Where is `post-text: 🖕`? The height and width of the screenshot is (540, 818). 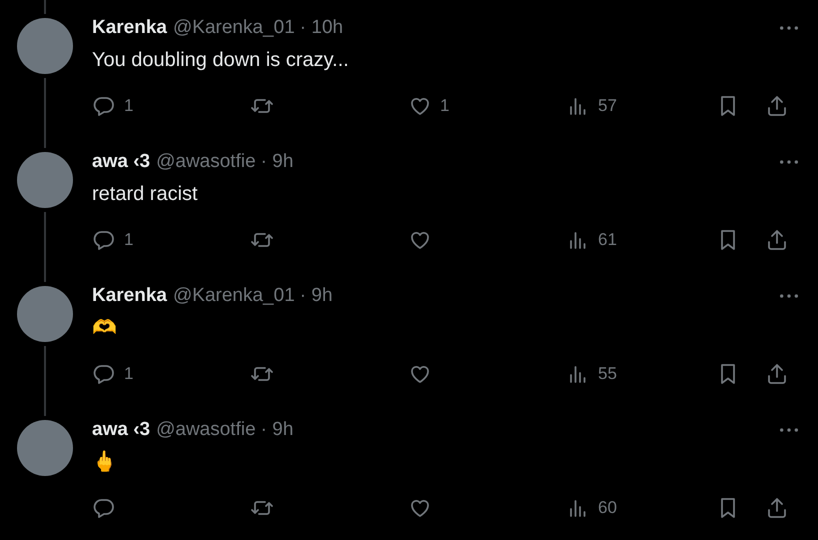
post-text: 🖕 is located at coordinates (104, 462).